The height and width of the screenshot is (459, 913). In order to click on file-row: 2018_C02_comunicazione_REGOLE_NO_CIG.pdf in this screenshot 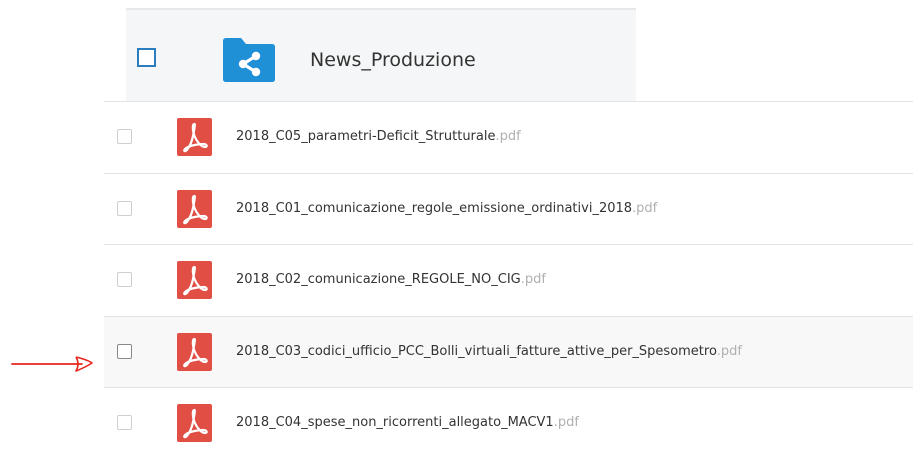, I will do `click(508, 280)`.